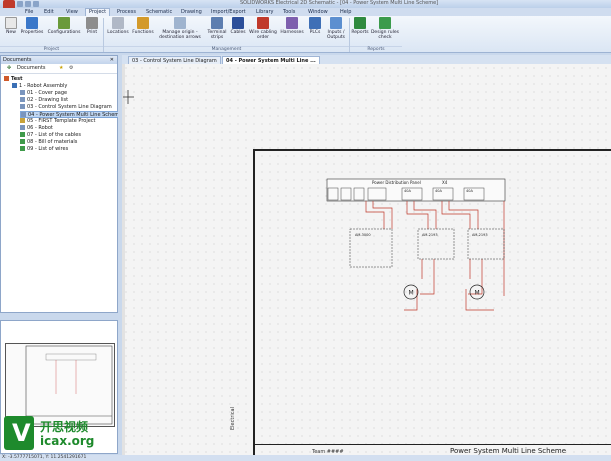  Describe the element at coordinates (66, 107) in the screenshot. I see `tree-item-document: 03 - Control System Line Diagram` at that location.